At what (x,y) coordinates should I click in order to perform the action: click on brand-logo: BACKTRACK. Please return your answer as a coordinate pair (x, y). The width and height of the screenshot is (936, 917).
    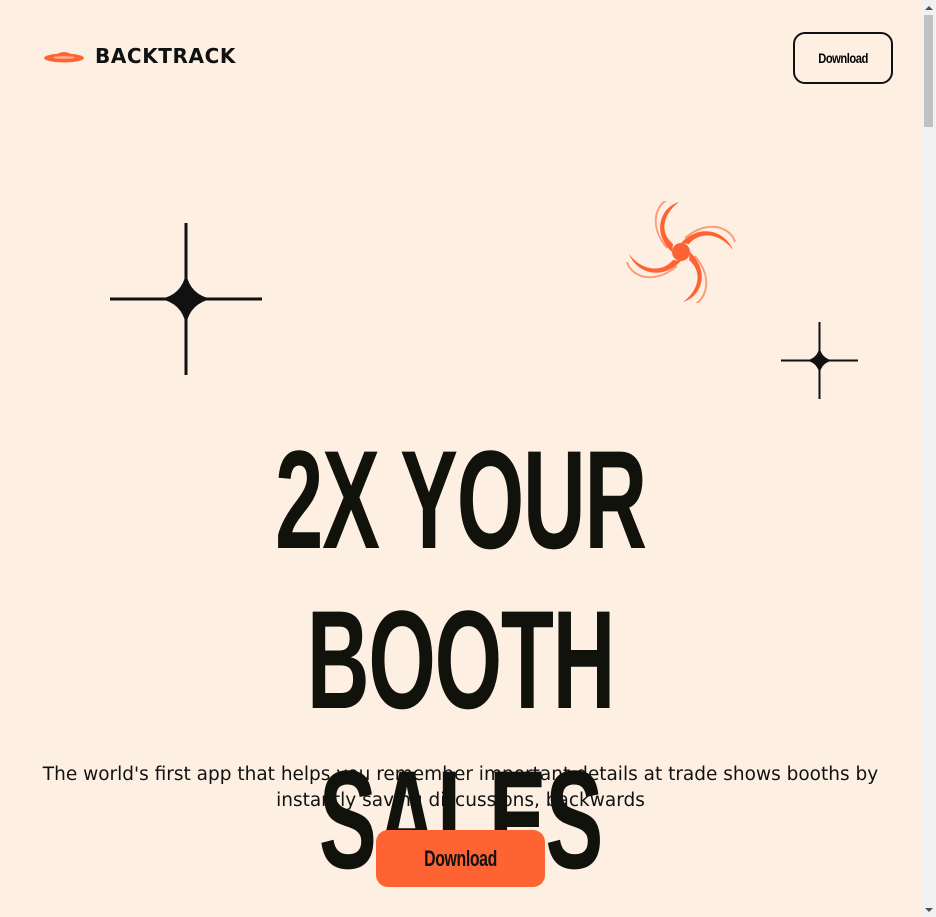
    Looking at the image, I should click on (139, 56).